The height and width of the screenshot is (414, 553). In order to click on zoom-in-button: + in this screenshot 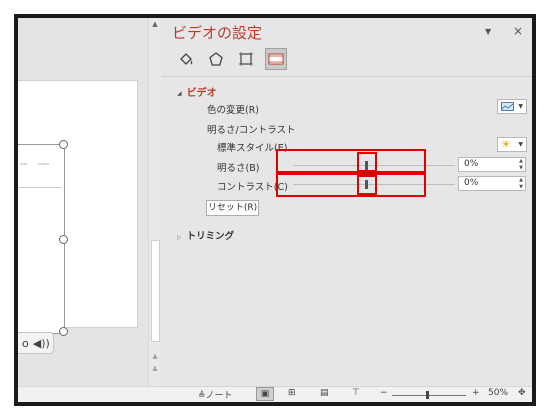, I will do `click(476, 393)`.